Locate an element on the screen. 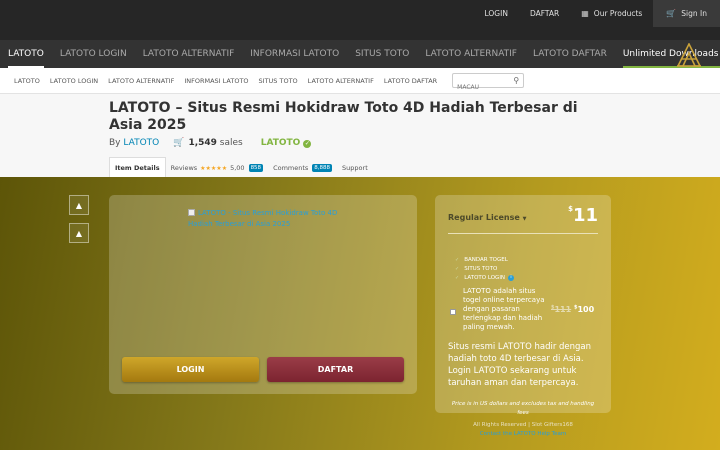  broken-image-icon is located at coordinates (191, 212).